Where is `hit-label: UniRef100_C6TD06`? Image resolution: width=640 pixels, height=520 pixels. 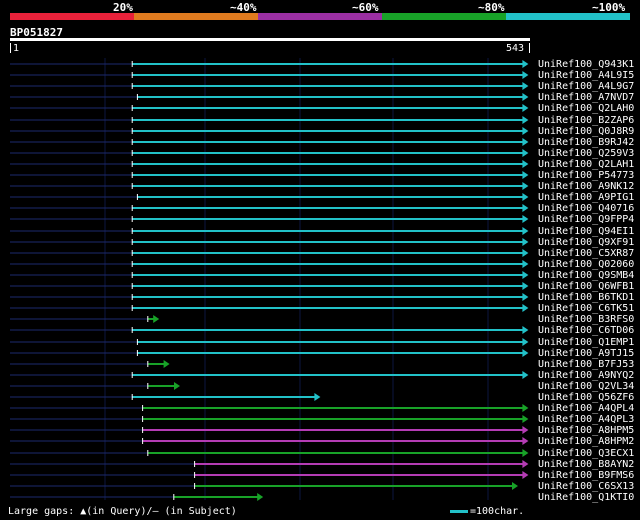
hit-label: UniRef100_C6TD06 is located at coordinates (586, 330).